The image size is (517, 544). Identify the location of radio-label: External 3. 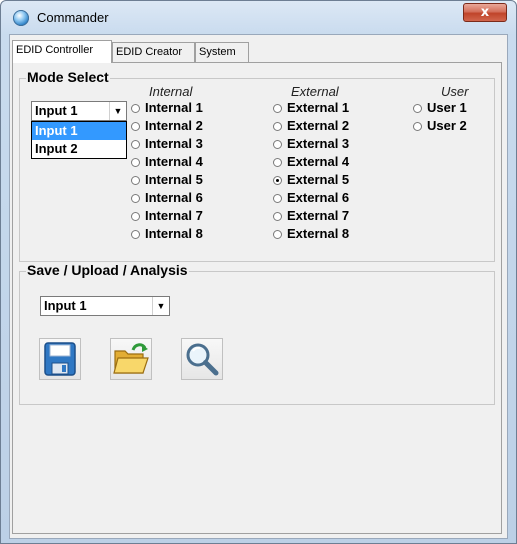
(318, 143).